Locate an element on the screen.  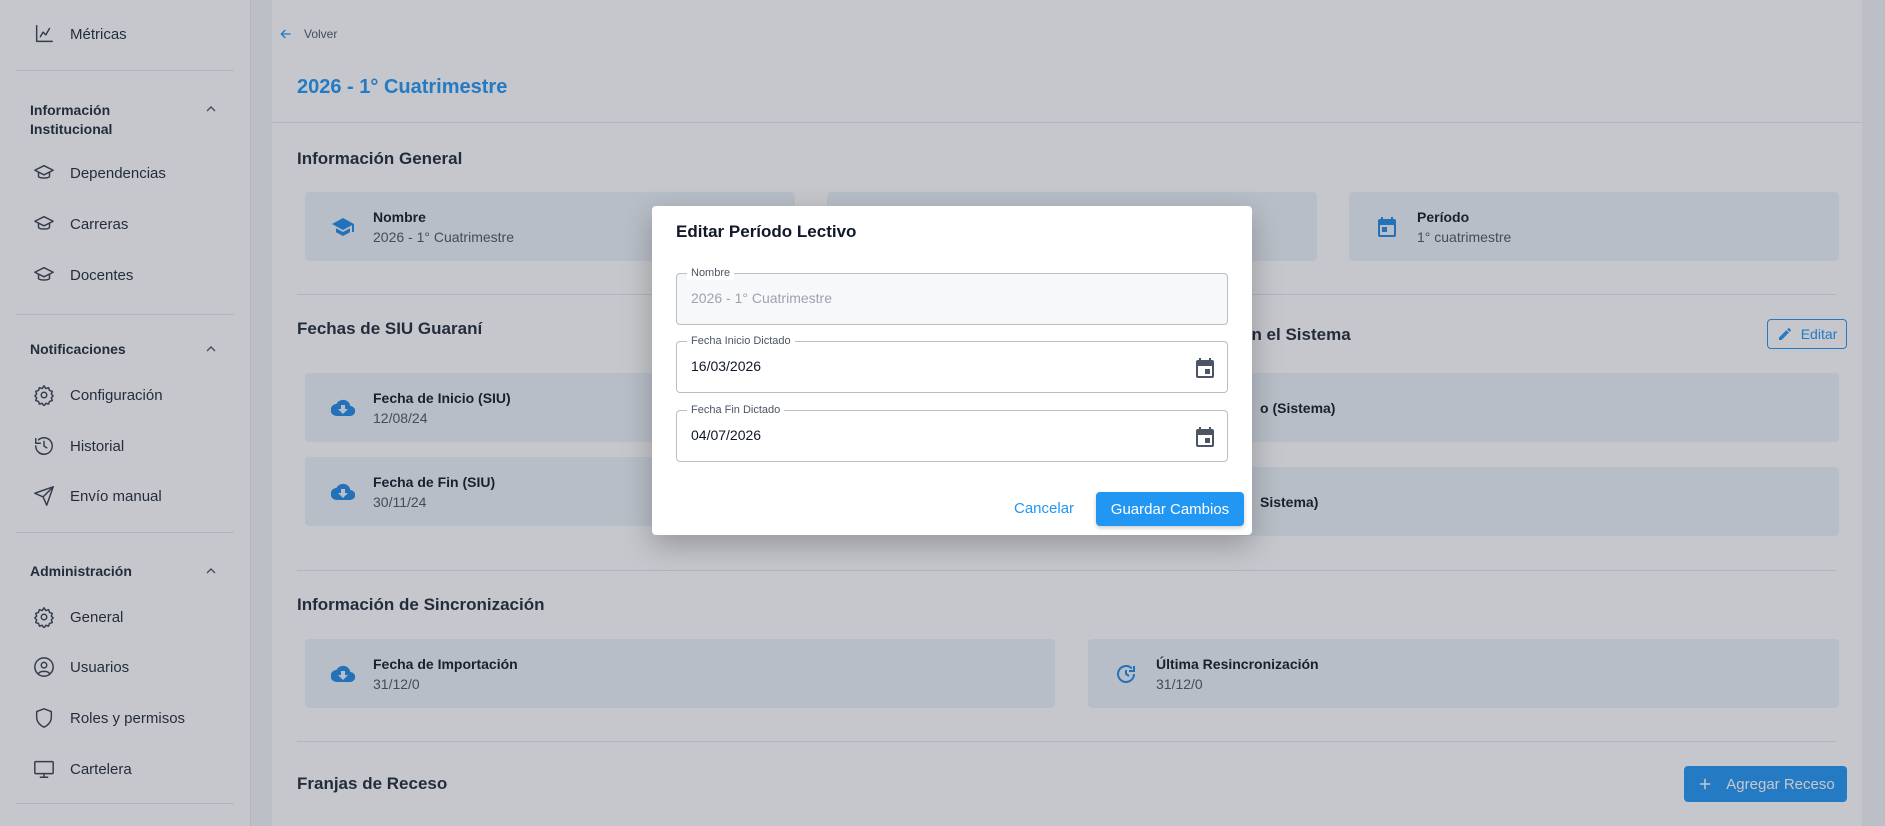
field-label: Nombre is located at coordinates (711, 273).